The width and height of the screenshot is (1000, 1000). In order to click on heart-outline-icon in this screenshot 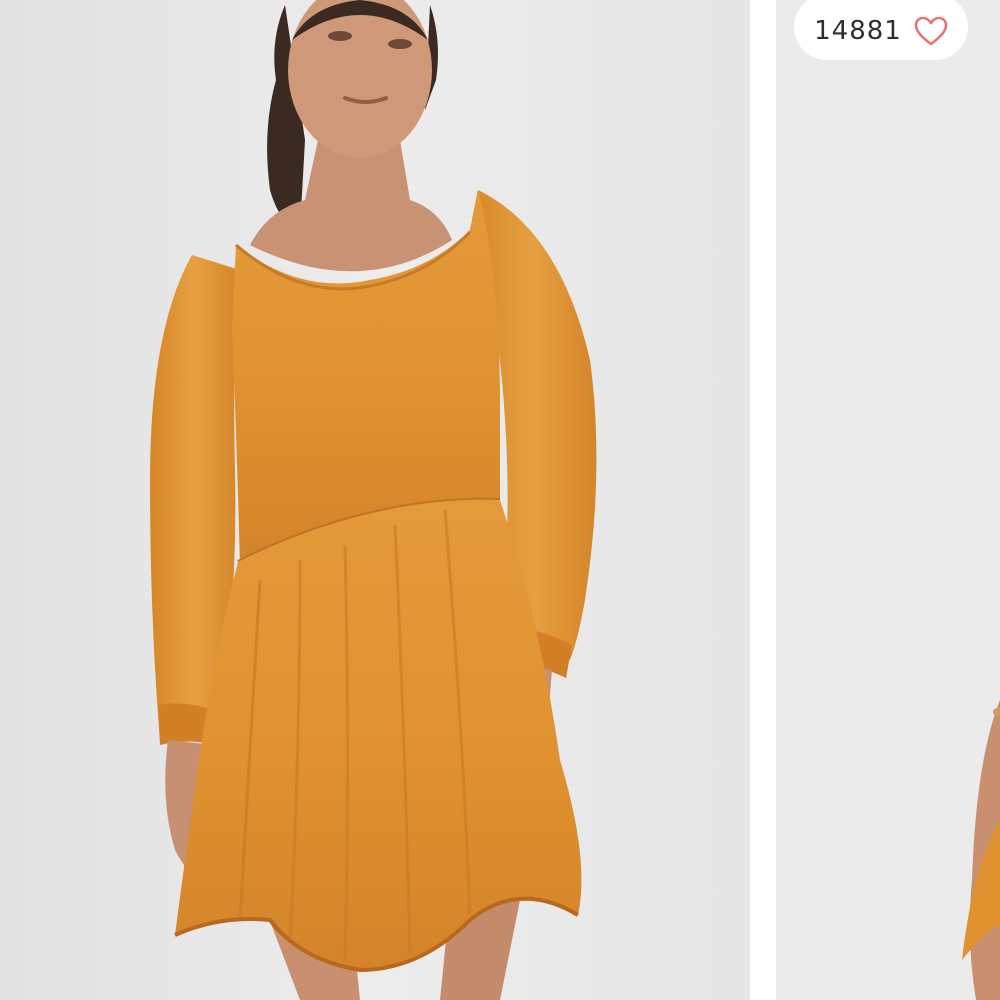, I will do `click(931, 31)`.